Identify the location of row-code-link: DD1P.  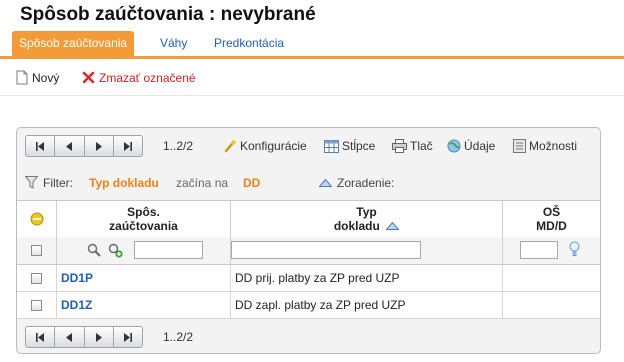
(77, 278).